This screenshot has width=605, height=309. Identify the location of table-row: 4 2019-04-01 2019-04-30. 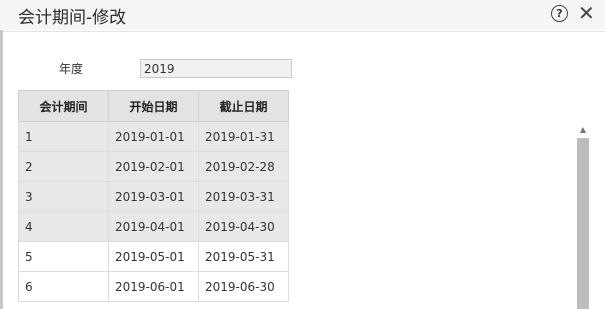
(153, 226).